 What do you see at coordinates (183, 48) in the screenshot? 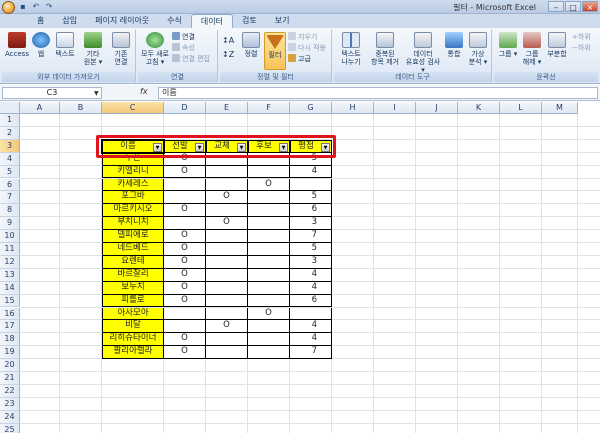
I see `properties-button: 속성` at bounding box center [183, 48].